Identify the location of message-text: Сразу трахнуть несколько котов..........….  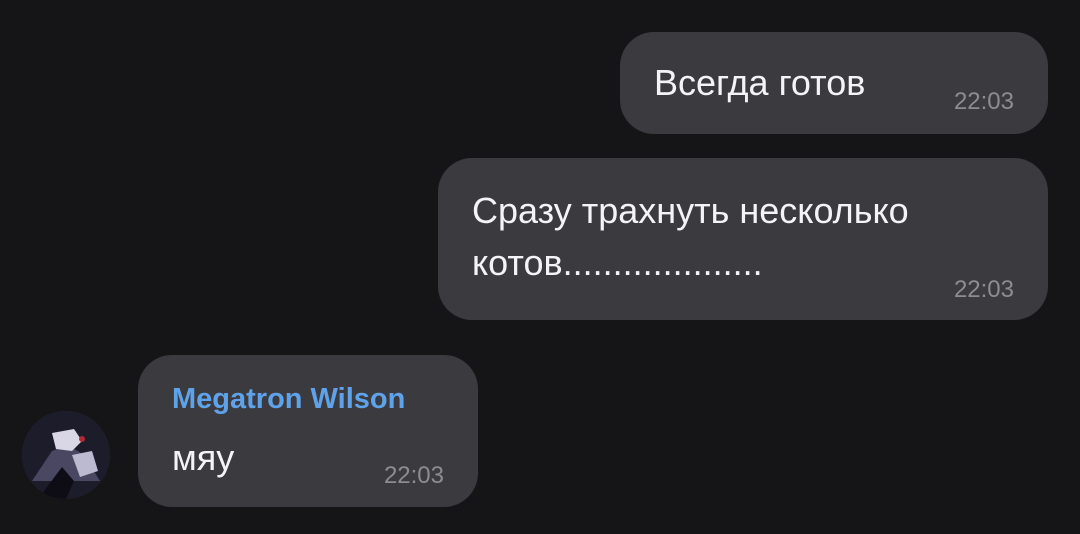
(690, 236).